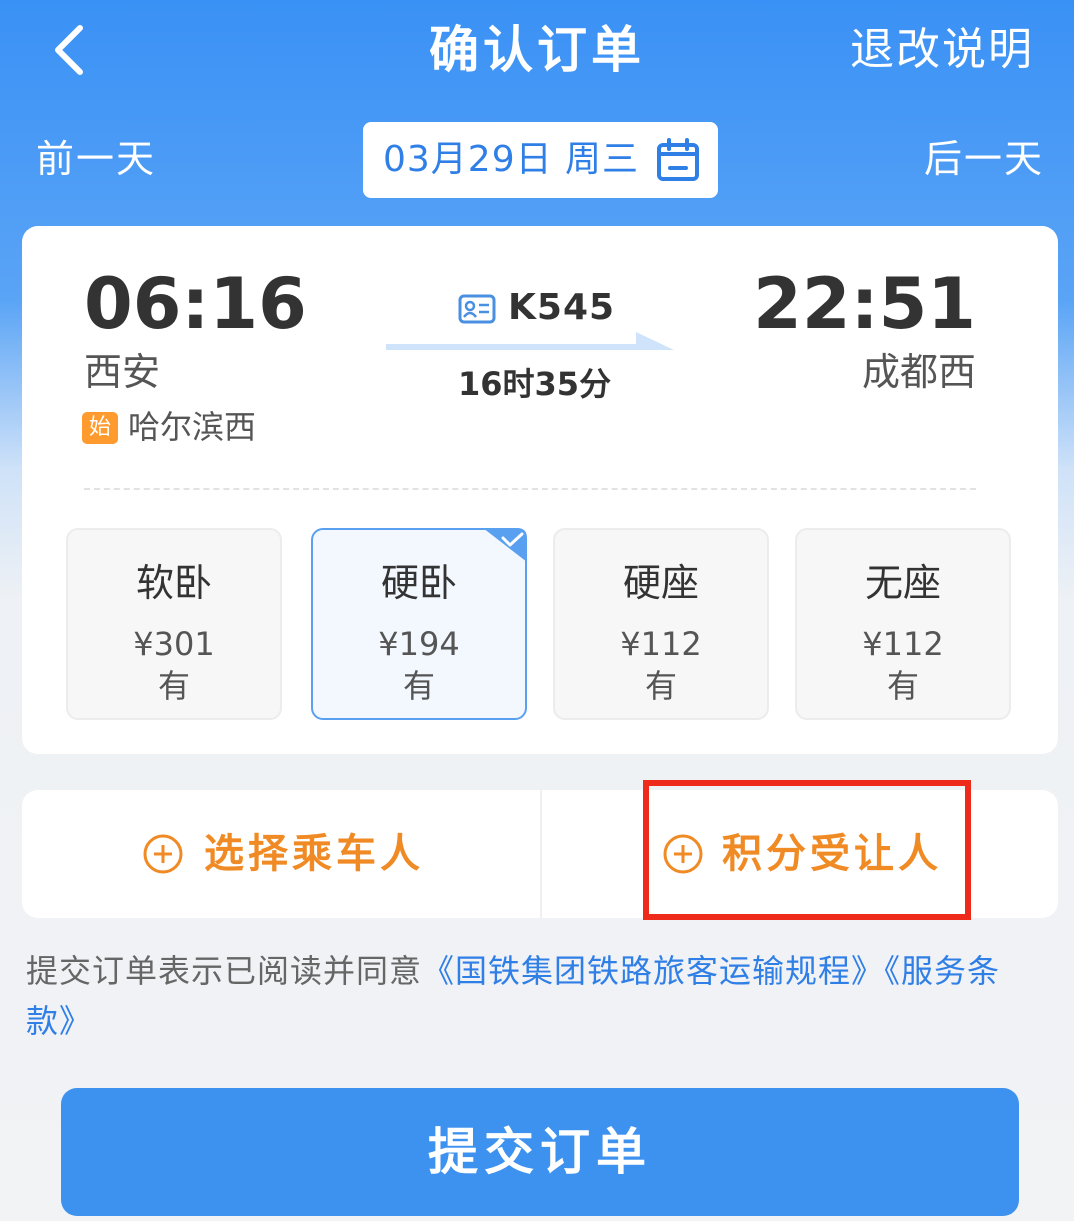 The image size is (1074, 1221). I want to click on seat-type: 软卧, so click(173, 583).